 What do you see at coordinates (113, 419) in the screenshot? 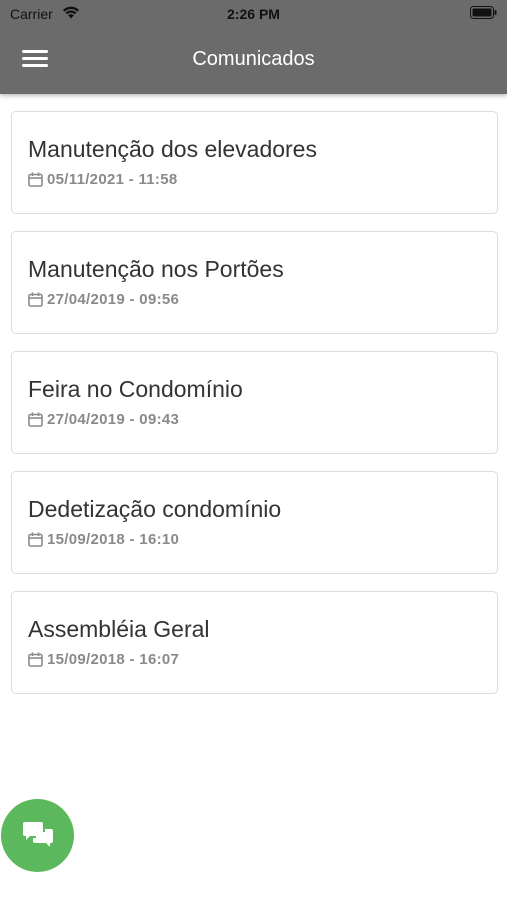
I see `announcement-date: 27/04/2019 - 09:43` at bounding box center [113, 419].